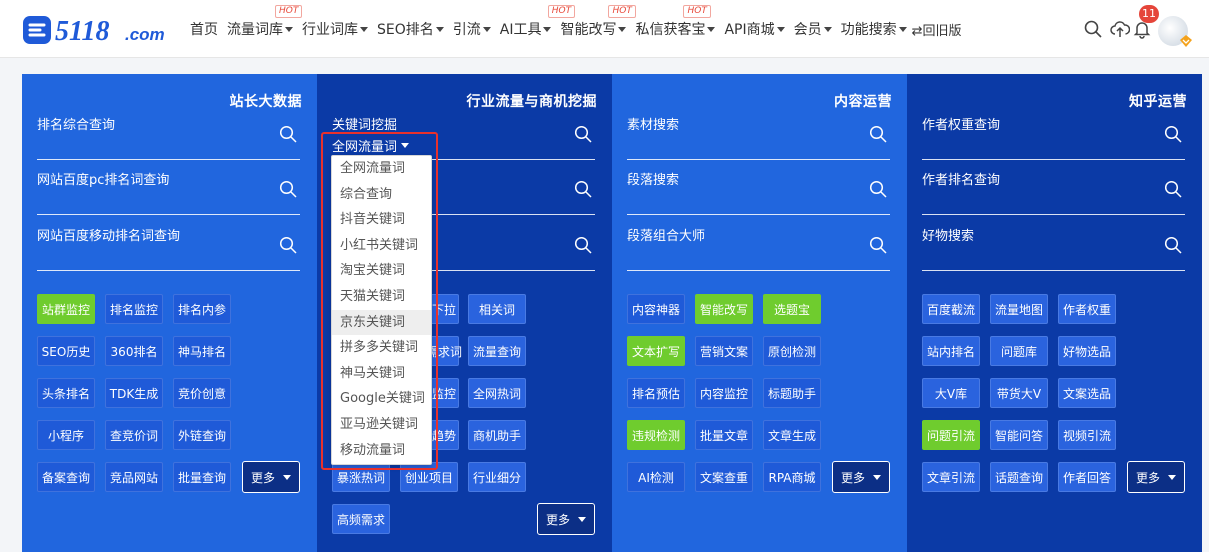 This screenshot has width=1209, height=552. What do you see at coordinates (724, 309) in the screenshot?
I see `tool-button: 智能改写` at bounding box center [724, 309].